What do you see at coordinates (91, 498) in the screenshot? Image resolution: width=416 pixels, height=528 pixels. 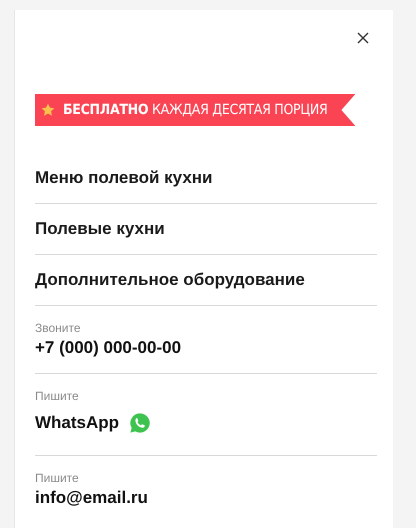 I see `email-link: info@email.ru` at bounding box center [91, 498].